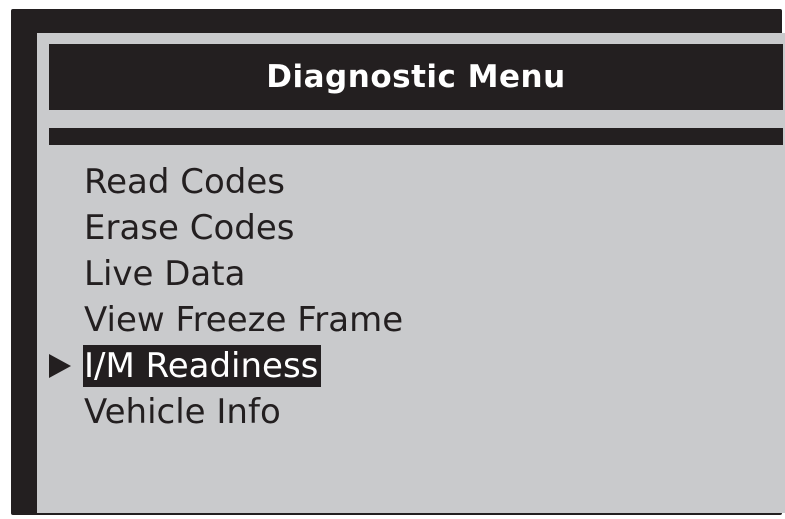 This screenshot has width=785, height=519. What do you see at coordinates (244, 320) in the screenshot?
I see `menu-item-label: View Freeze Frame` at bounding box center [244, 320].